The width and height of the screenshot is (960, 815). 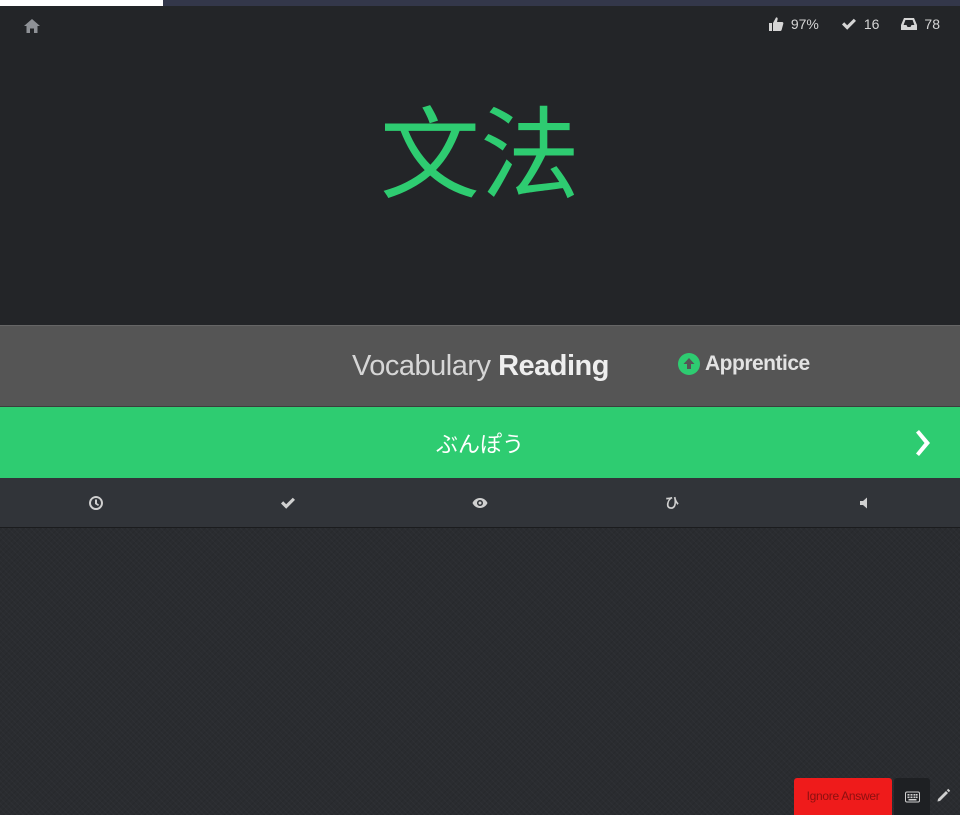 I want to click on clock-icon, so click(x=96, y=502).